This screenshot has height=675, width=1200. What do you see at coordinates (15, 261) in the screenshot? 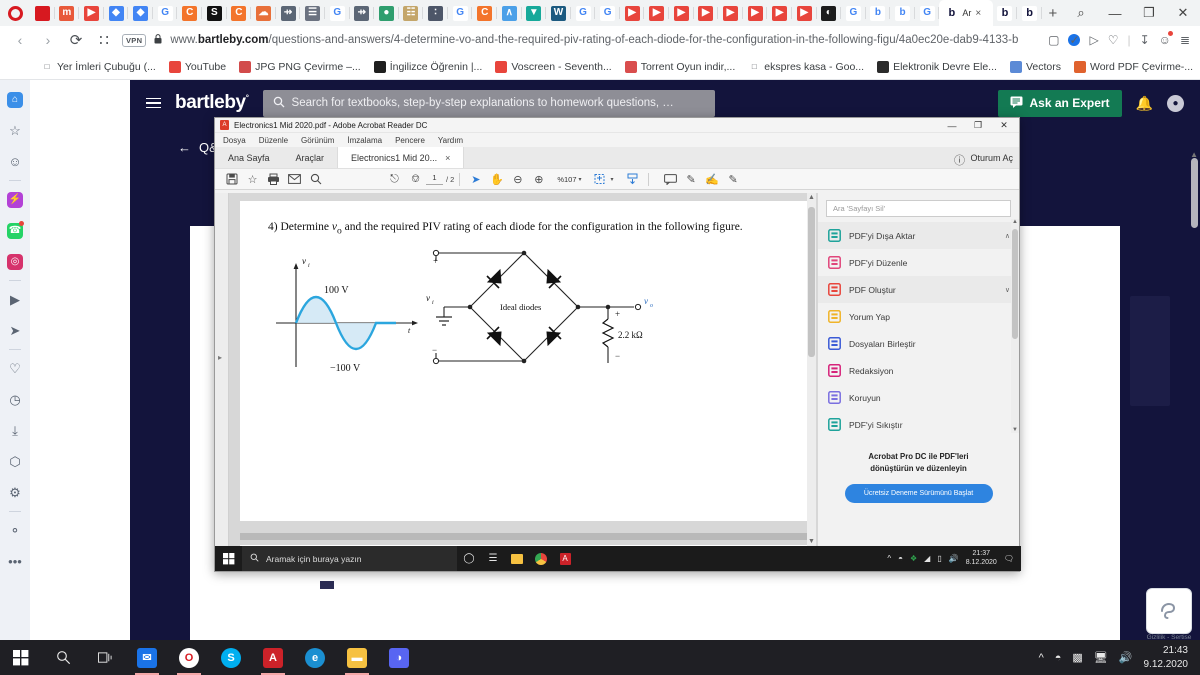
I see `sidebar-item-instagram: ◎` at bounding box center [15, 261].